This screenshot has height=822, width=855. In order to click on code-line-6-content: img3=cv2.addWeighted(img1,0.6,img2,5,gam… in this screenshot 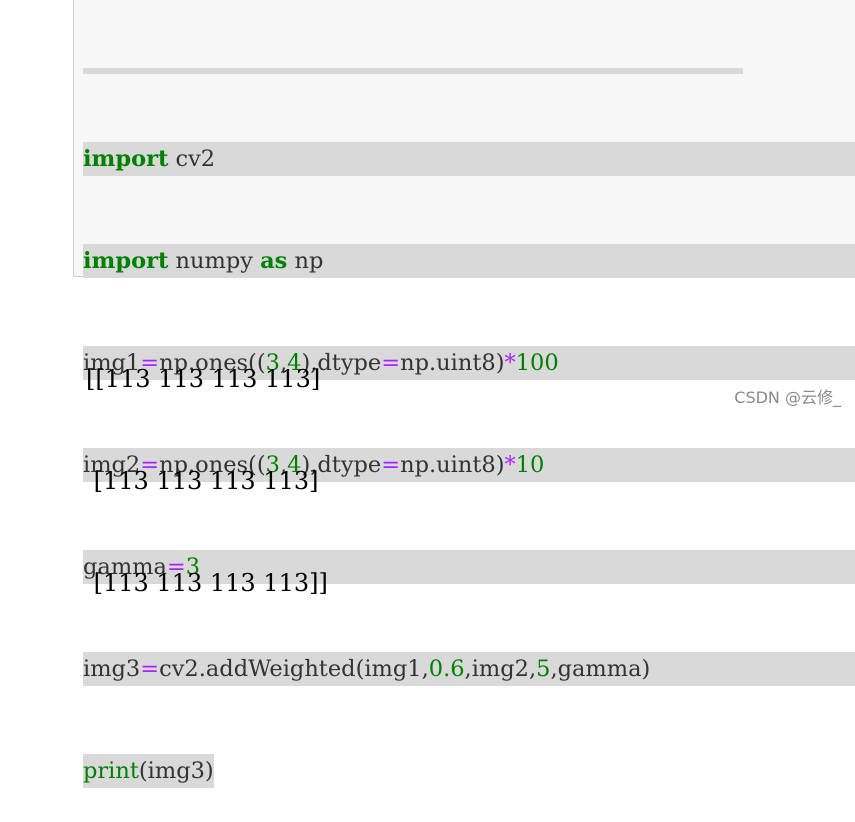, I will do `click(469, 669)`.